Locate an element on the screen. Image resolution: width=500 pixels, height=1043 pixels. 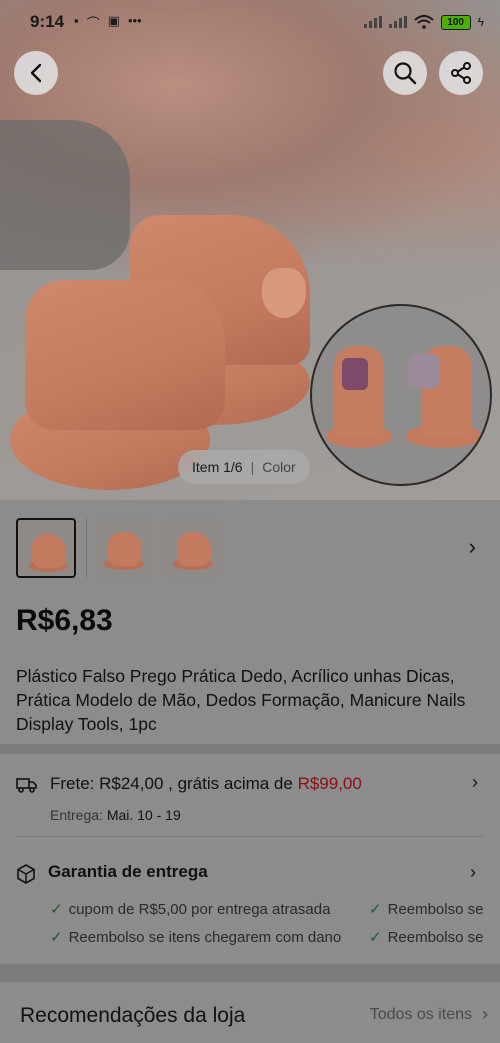
more-icon: ••• is located at coordinates (134, 20).